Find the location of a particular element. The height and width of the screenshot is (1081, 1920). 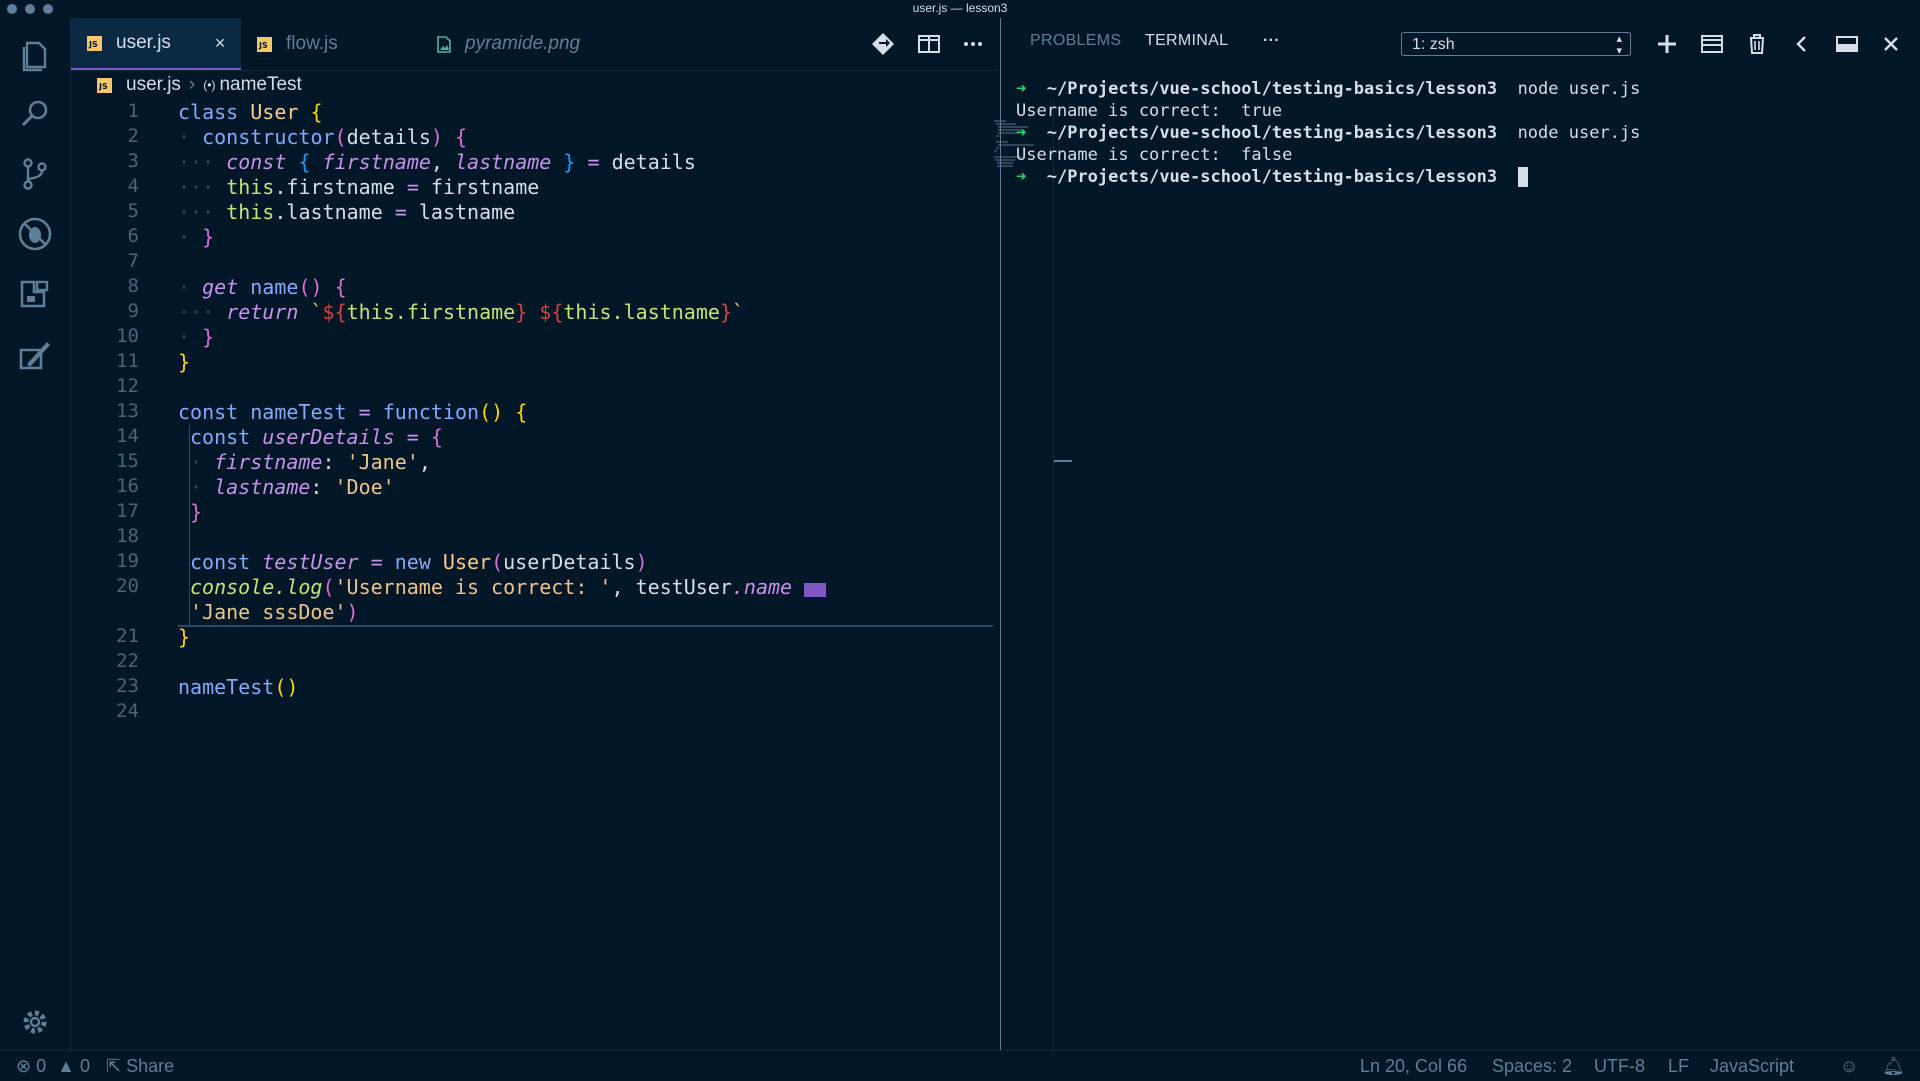

cursor-position: Ln 20, Col 66 is located at coordinates (1413, 1066).